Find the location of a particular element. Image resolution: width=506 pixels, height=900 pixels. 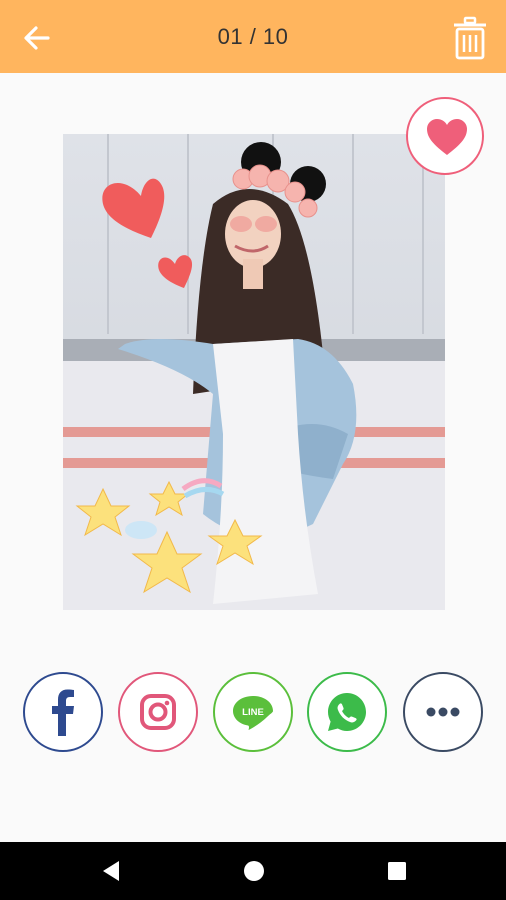

whatsapp-share-button is located at coordinates (347, 712).